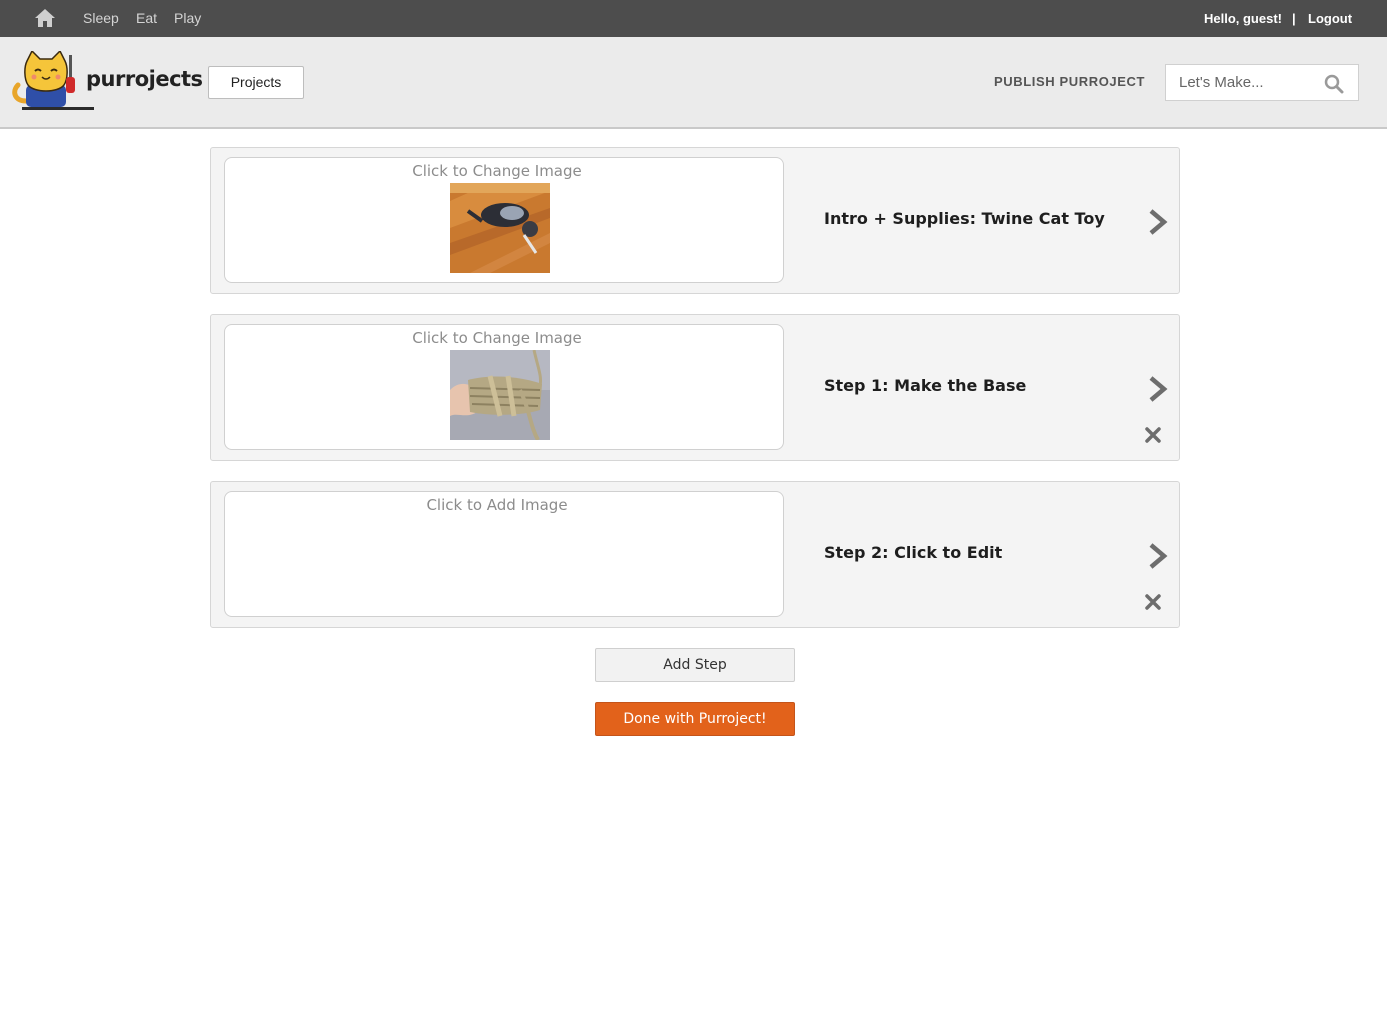  I want to click on cat-on-floor-thumbnail, so click(500, 228).